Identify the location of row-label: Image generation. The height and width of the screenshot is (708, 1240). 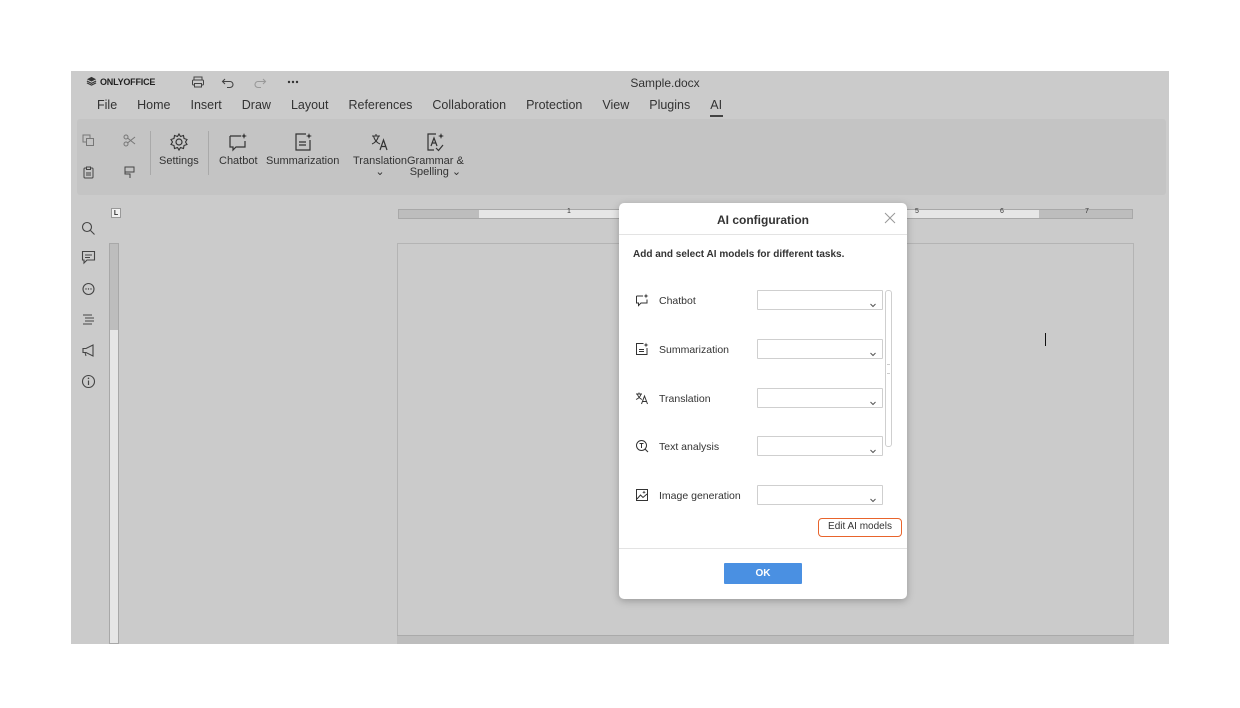
(700, 496).